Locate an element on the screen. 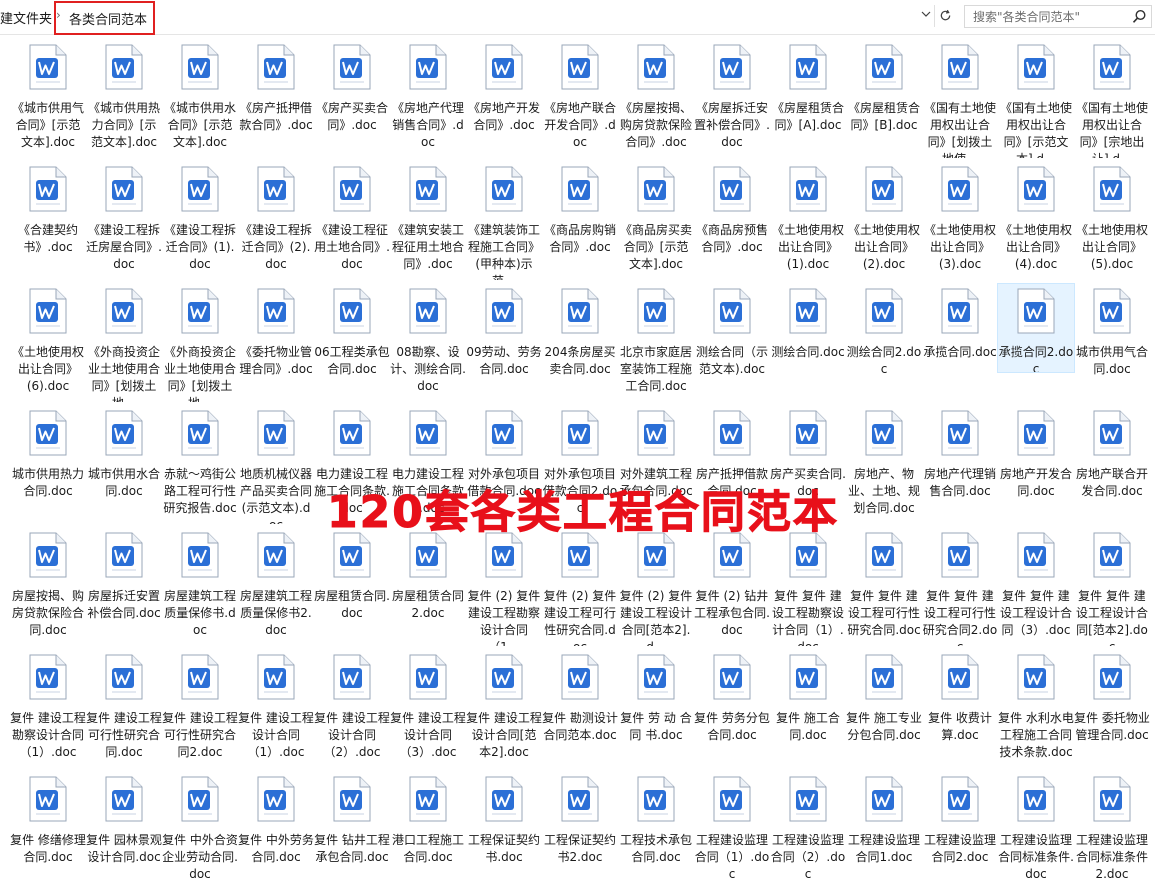 The height and width of the screenshot is (890, 1155). file-item: 复件 钻井工程承包合同.doc is located at coordinates (352, 831).